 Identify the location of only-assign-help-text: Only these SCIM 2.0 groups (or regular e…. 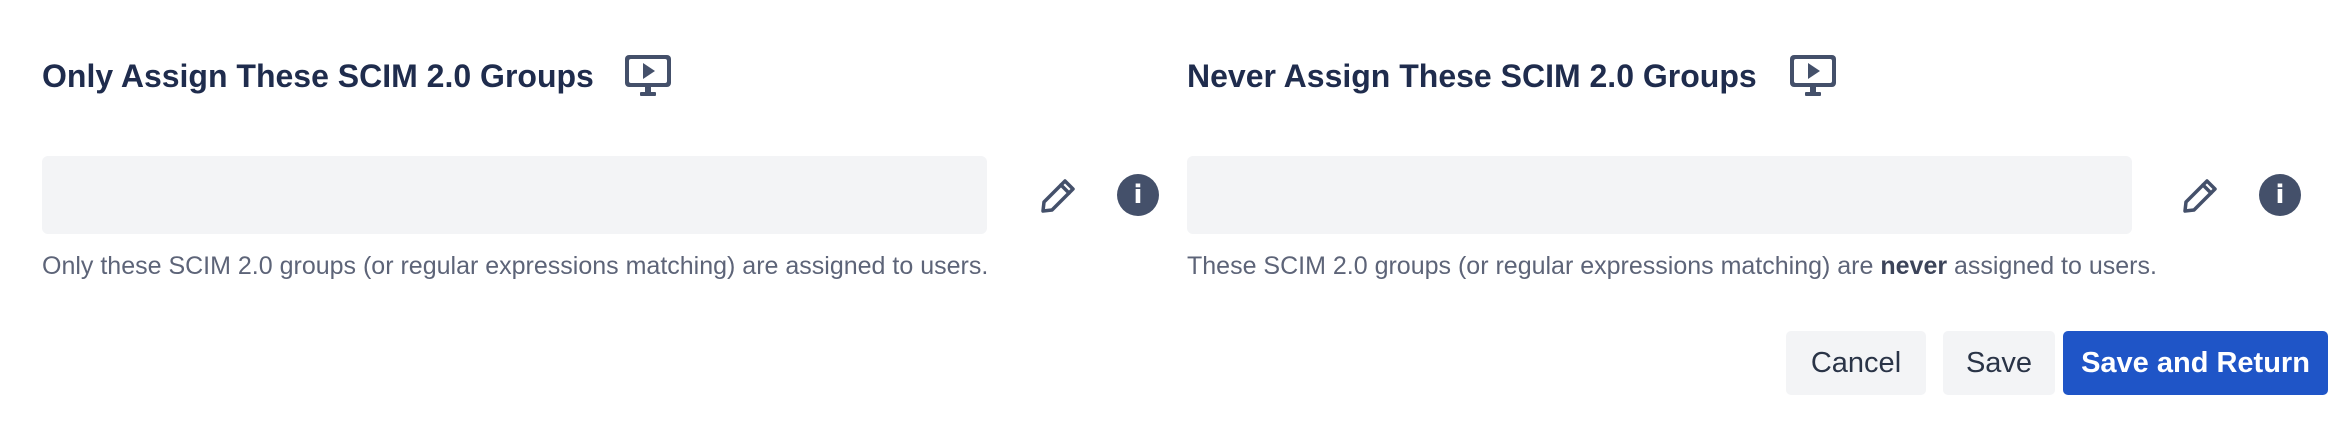
(515, 266).